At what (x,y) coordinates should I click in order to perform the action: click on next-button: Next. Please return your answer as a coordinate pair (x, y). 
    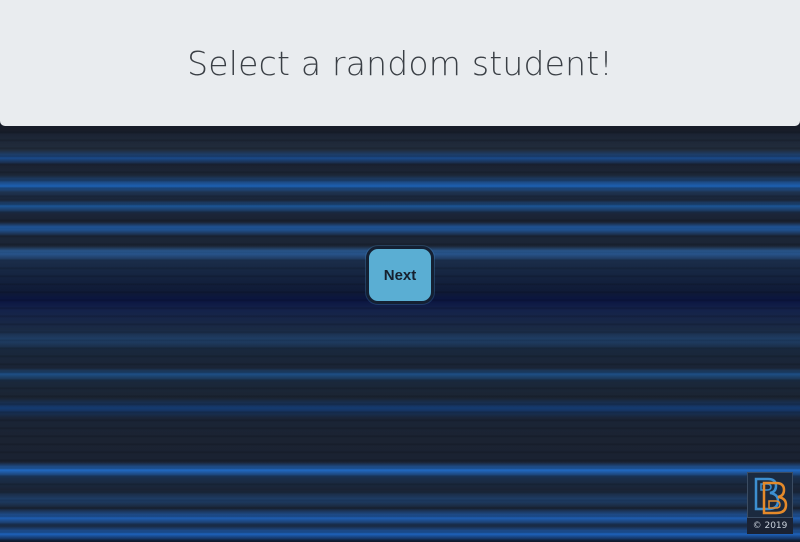
    Looking at the image, I should click on (400, 275).